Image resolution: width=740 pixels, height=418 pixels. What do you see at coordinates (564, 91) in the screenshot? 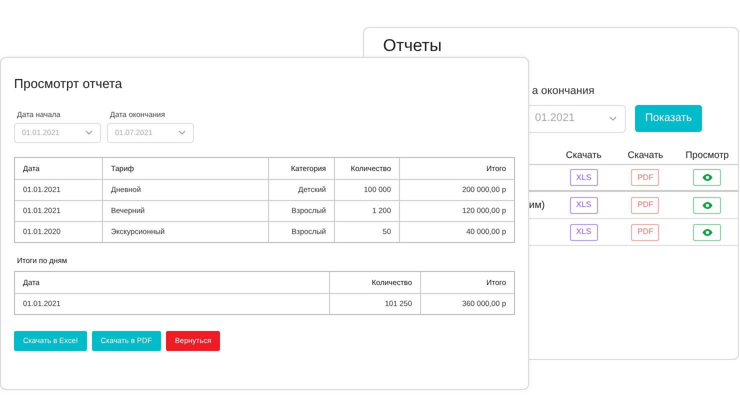
I see `field-label: а окончания` at bounding box center [564, 91].